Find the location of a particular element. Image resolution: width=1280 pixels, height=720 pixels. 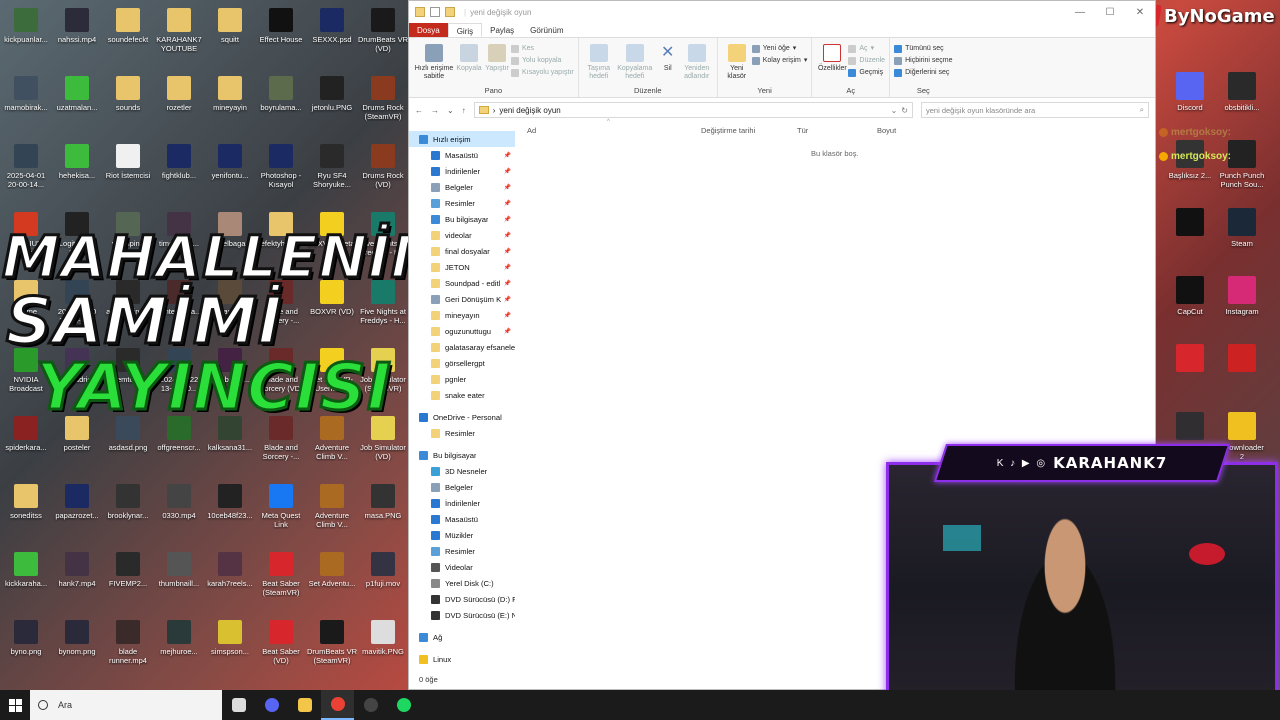

new-item-button: Yeni öğe ▾ is located at coordinates (779, 48).